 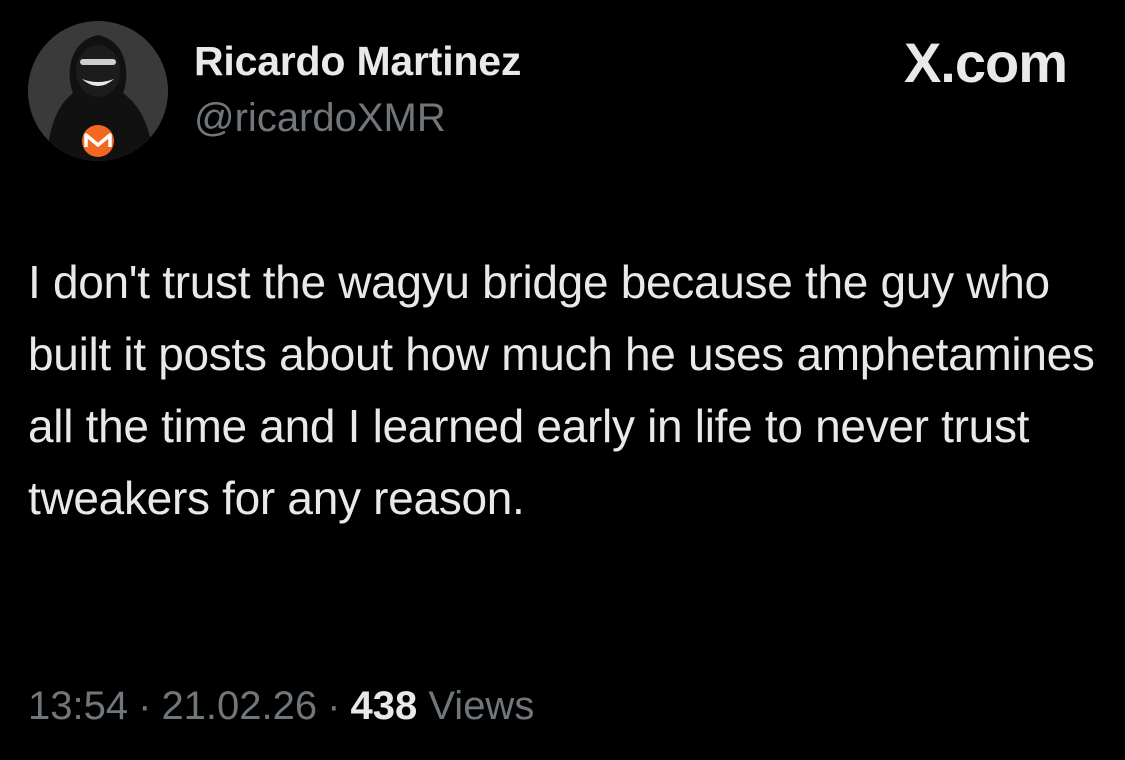 I want to click on tweet-date: 21.02.26, so click(x=239, y=706).